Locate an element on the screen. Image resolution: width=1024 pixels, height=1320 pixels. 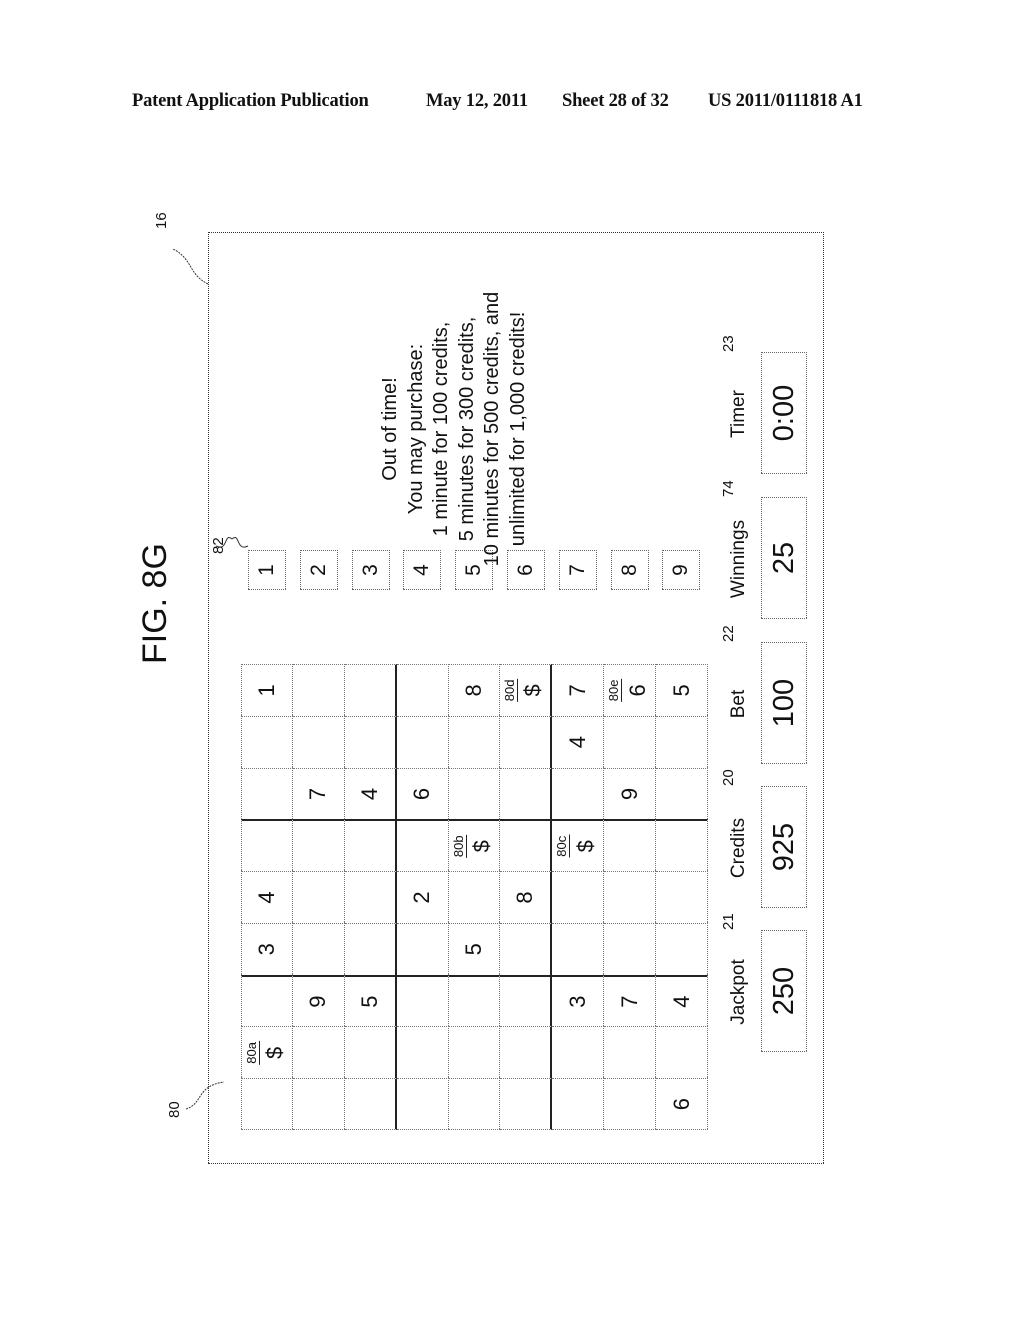
number-button-7: 7 is located at coordinates (577, 570).